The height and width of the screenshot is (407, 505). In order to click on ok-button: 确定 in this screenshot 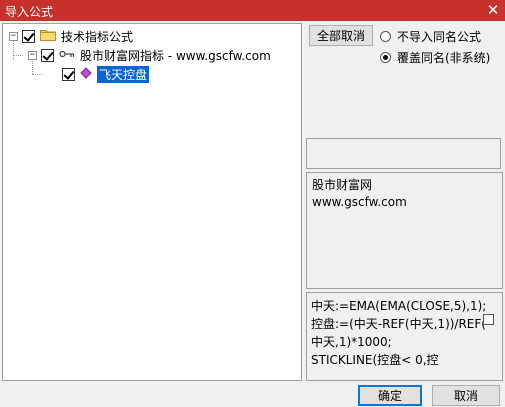, I will do `click(390, 395)`.